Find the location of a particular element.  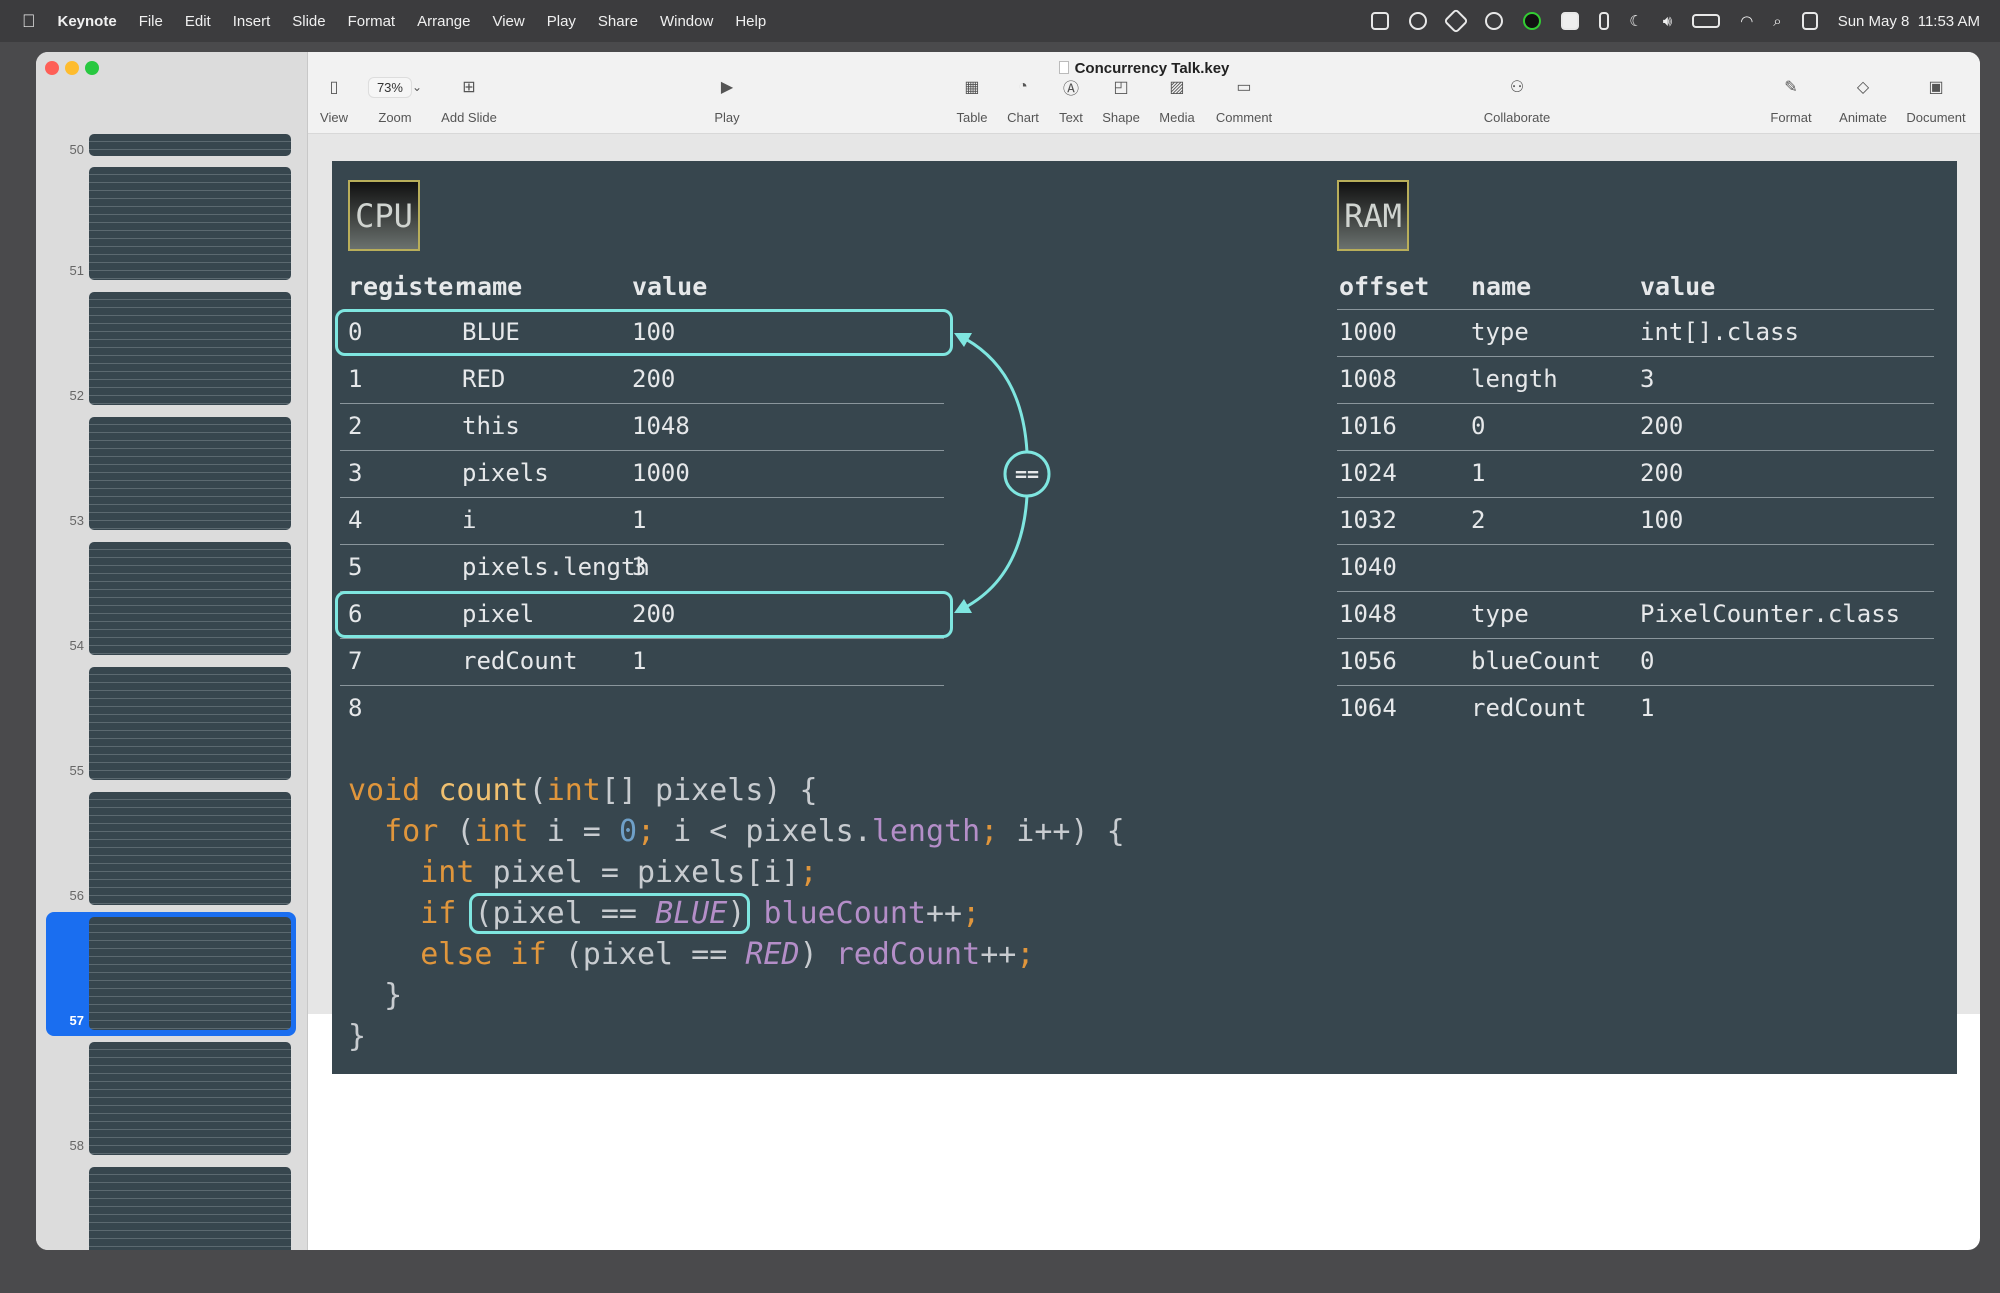

code-token: void is located at coordinates (384, 790).